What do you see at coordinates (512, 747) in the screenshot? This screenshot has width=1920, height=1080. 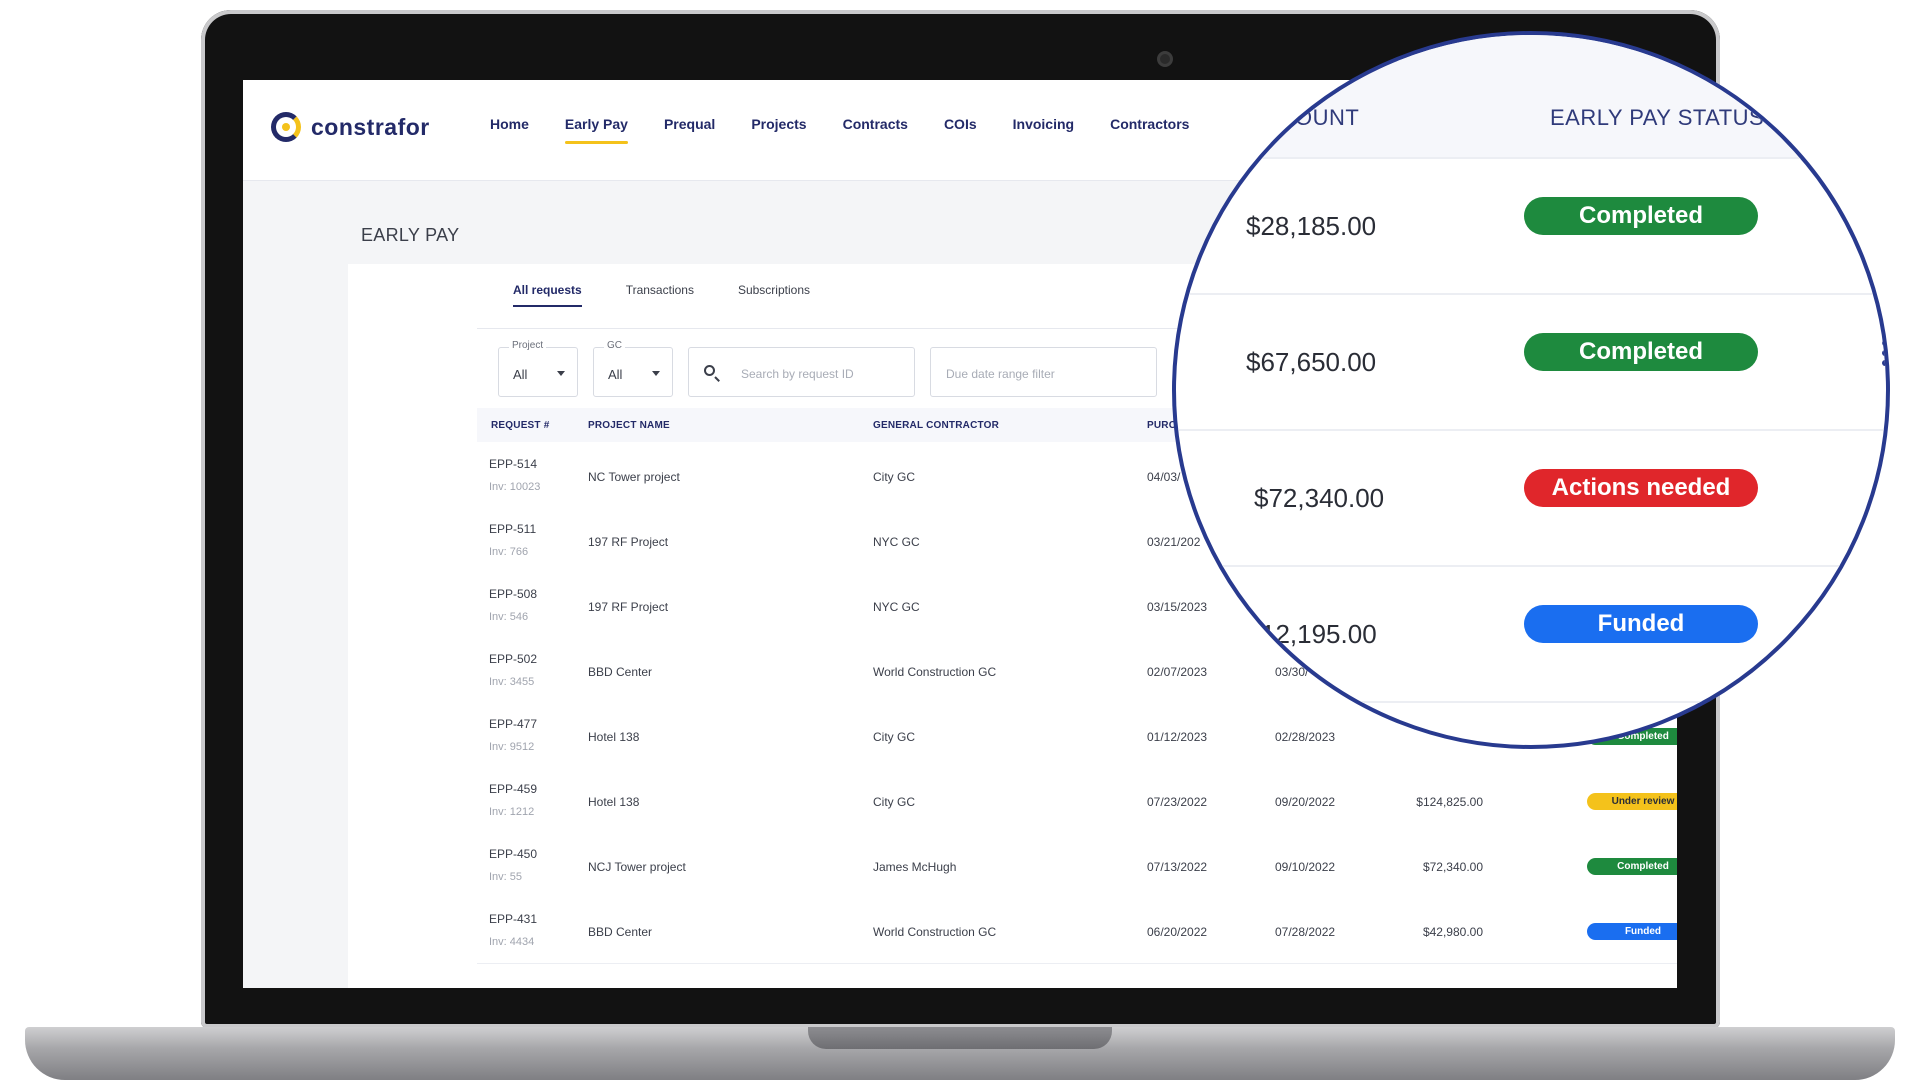 I see `invoice-number: Inv: 9512` at bounding box center [512, 747].